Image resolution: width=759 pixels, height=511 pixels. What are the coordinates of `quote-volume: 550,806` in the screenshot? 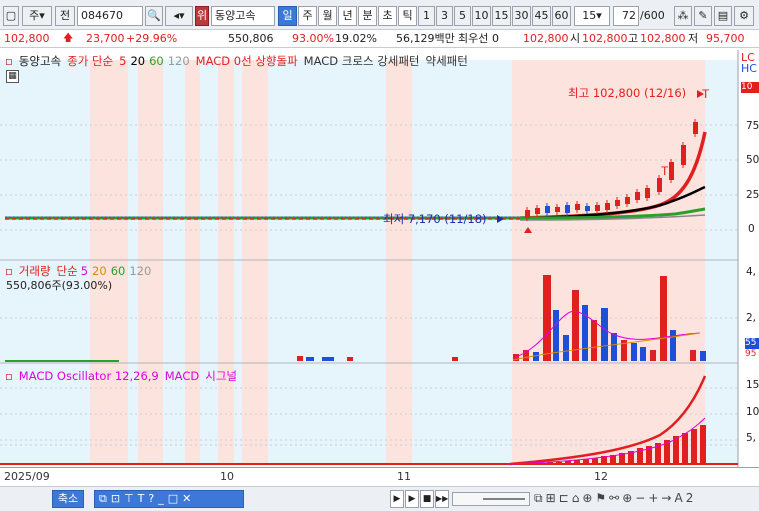 It's located at (251, 38).